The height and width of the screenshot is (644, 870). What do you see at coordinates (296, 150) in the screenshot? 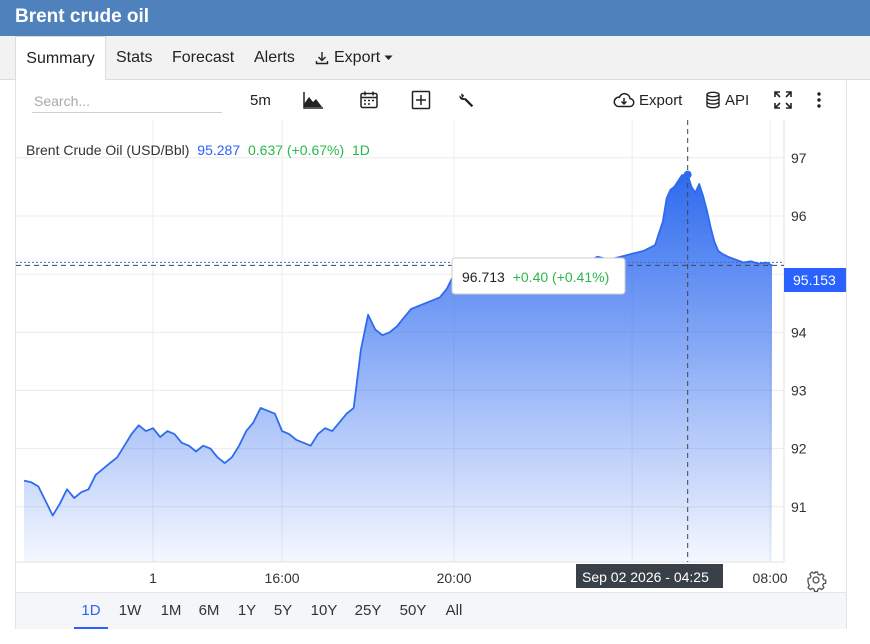
I see `legend-change: 0.637 (+0.67%)` at bounding box center [296, 150].